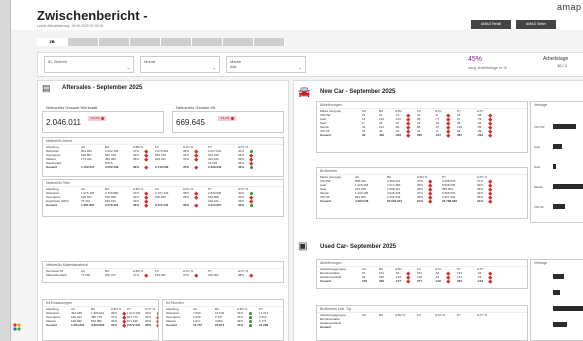 The height and width of the screenshot is (341, 583). Describe the element at coordinates (304, 92) in the screenshot. I see `car-icon: 🚘` at that location.